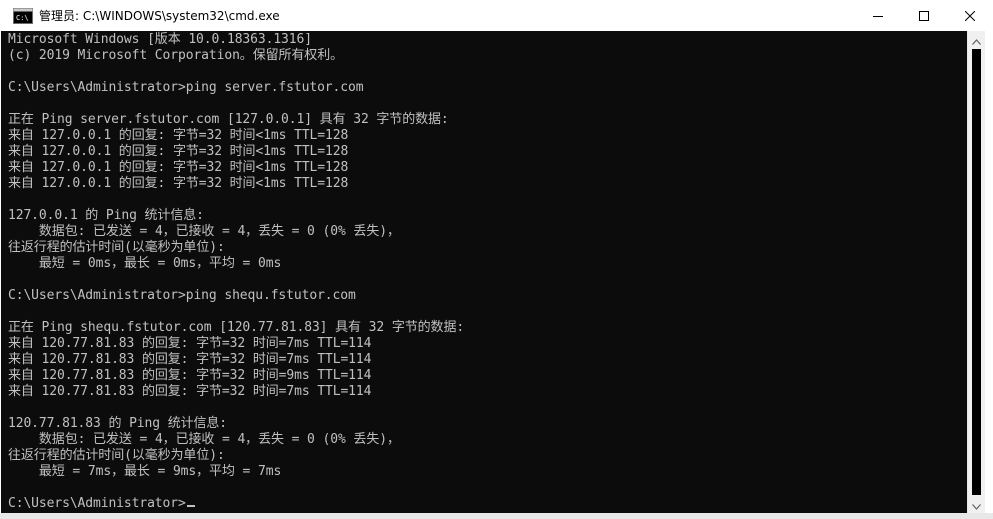 The image size is (993, 519). What do you see at coordinates (190, 506) in the screenshot?
I see `text-cursor` at bounding box center [190, 506].